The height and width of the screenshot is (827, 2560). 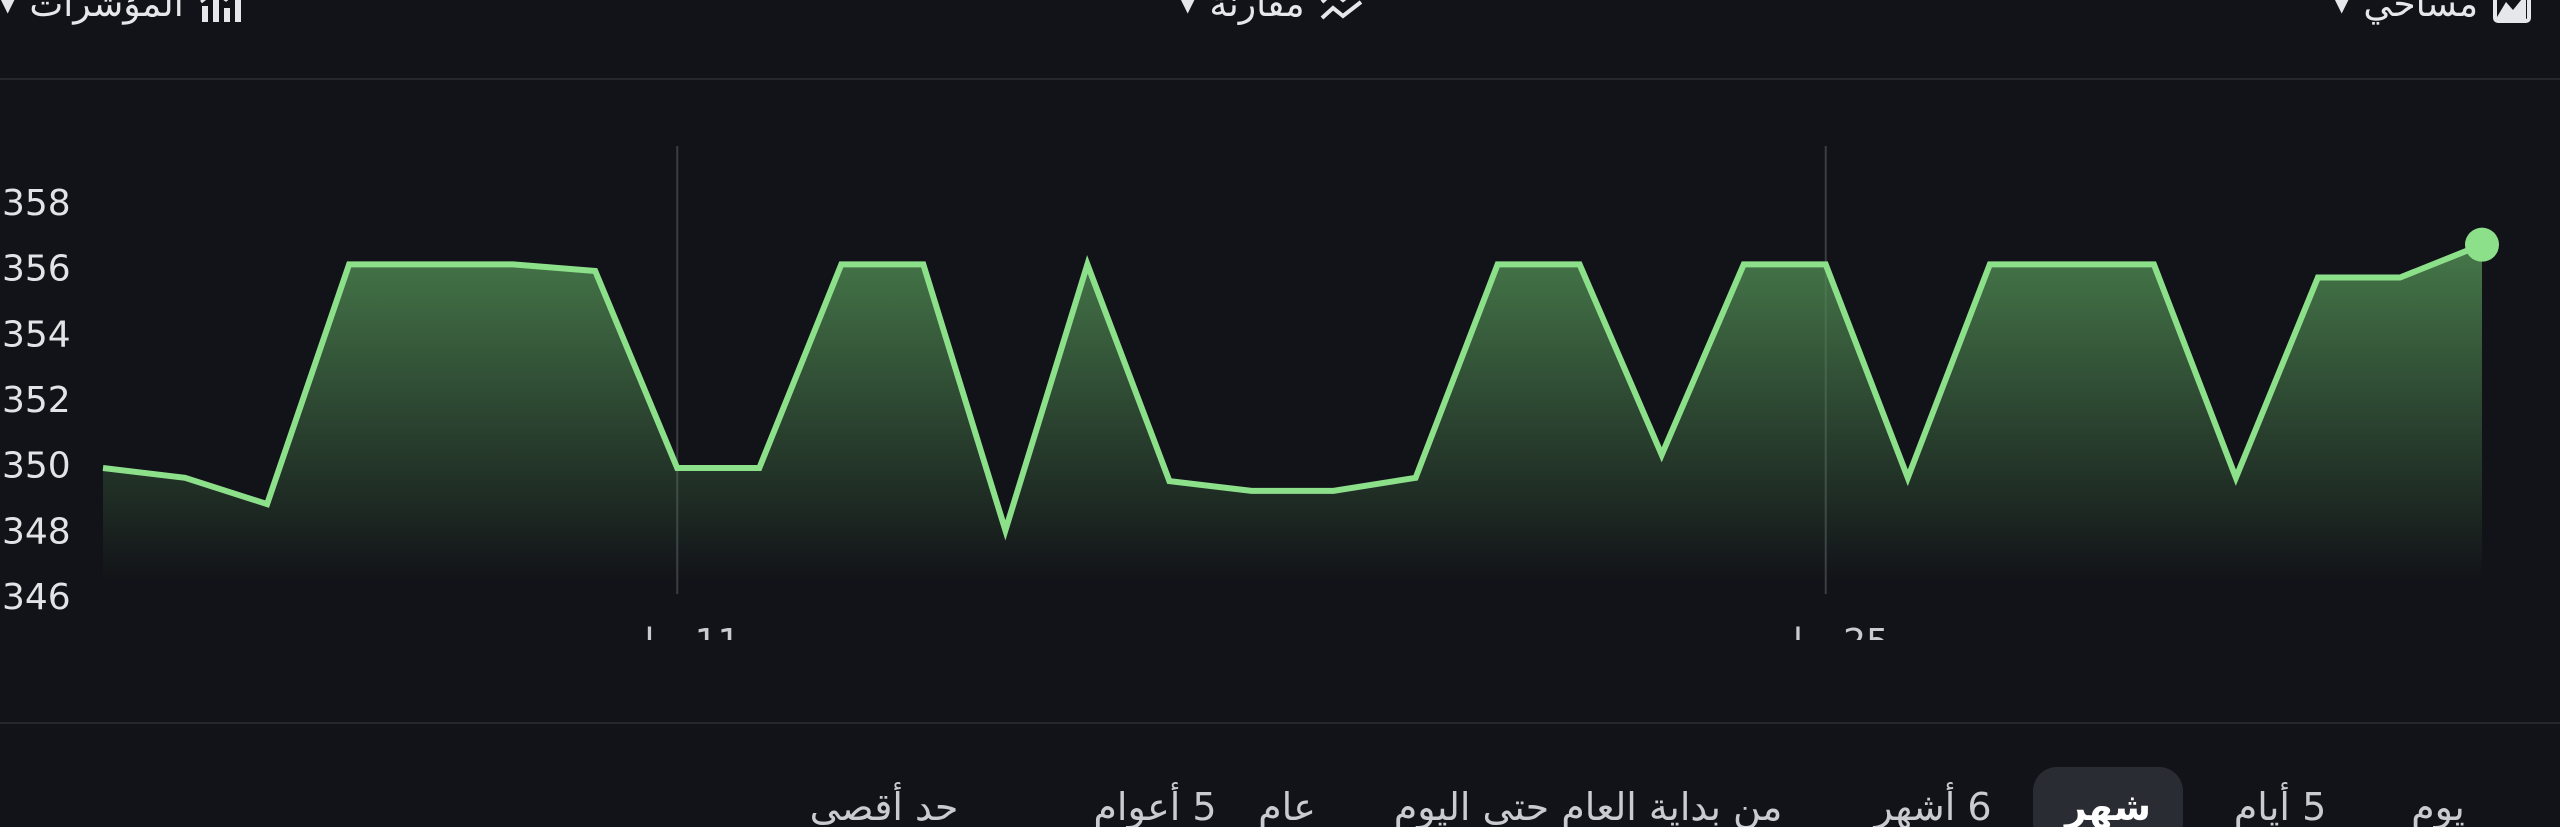 I want to click on chart-style-label: مساحي, so click(x=2420, y=12).